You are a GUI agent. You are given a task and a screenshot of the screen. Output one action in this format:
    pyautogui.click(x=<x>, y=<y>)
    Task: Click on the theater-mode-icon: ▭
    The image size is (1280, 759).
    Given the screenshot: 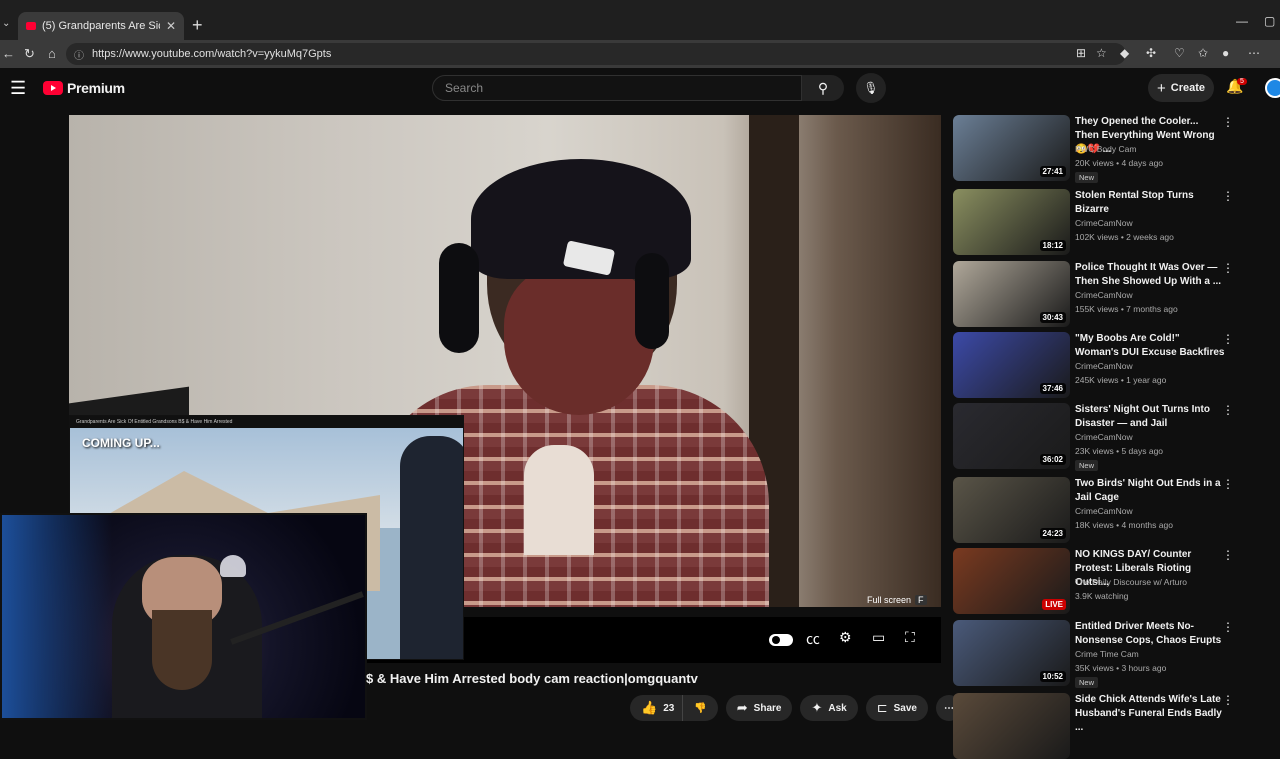 What is the action you would take?
    pyautogui.click(x=878, y=637)
    